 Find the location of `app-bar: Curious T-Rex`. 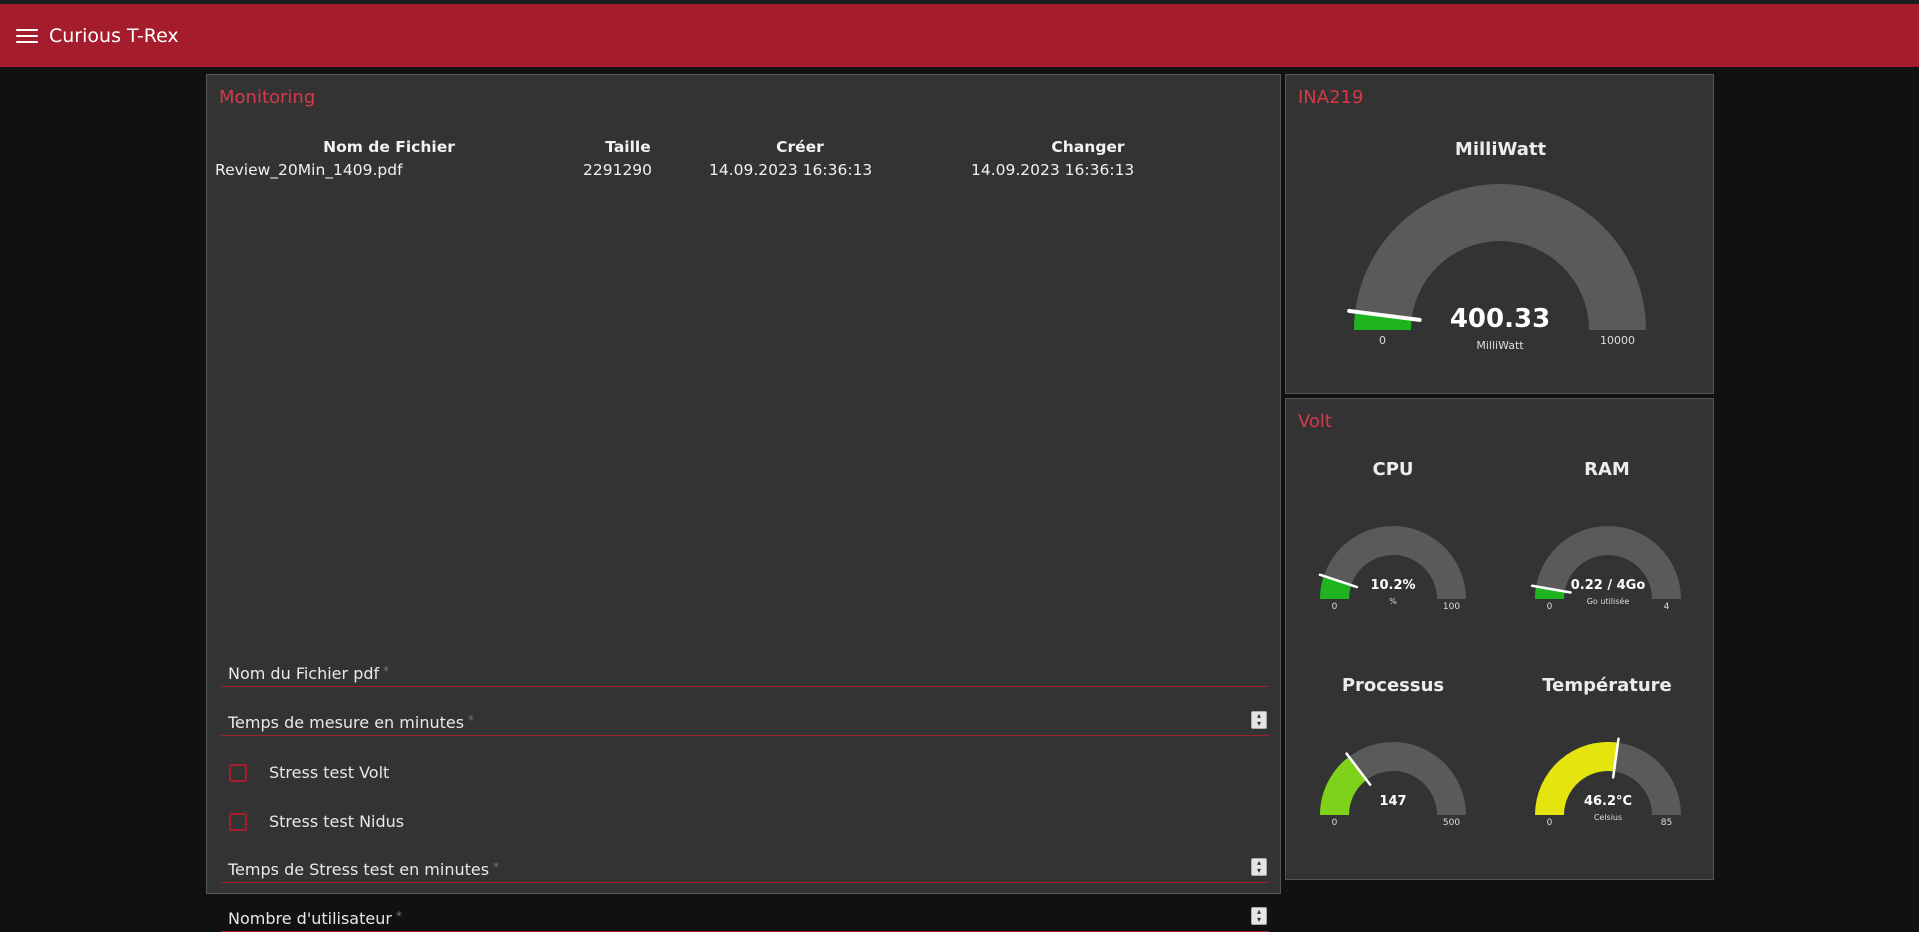

app-bar: Curious T-Rex is located at coordinates (959, 35).